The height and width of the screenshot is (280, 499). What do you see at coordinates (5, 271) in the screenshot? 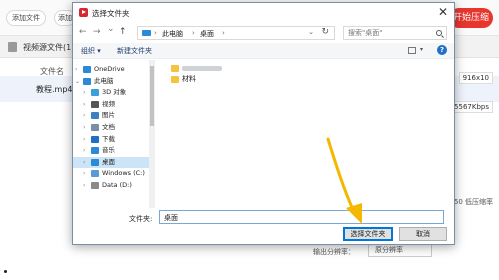
I see `bullet-dot` at bounding box center [5, 271].